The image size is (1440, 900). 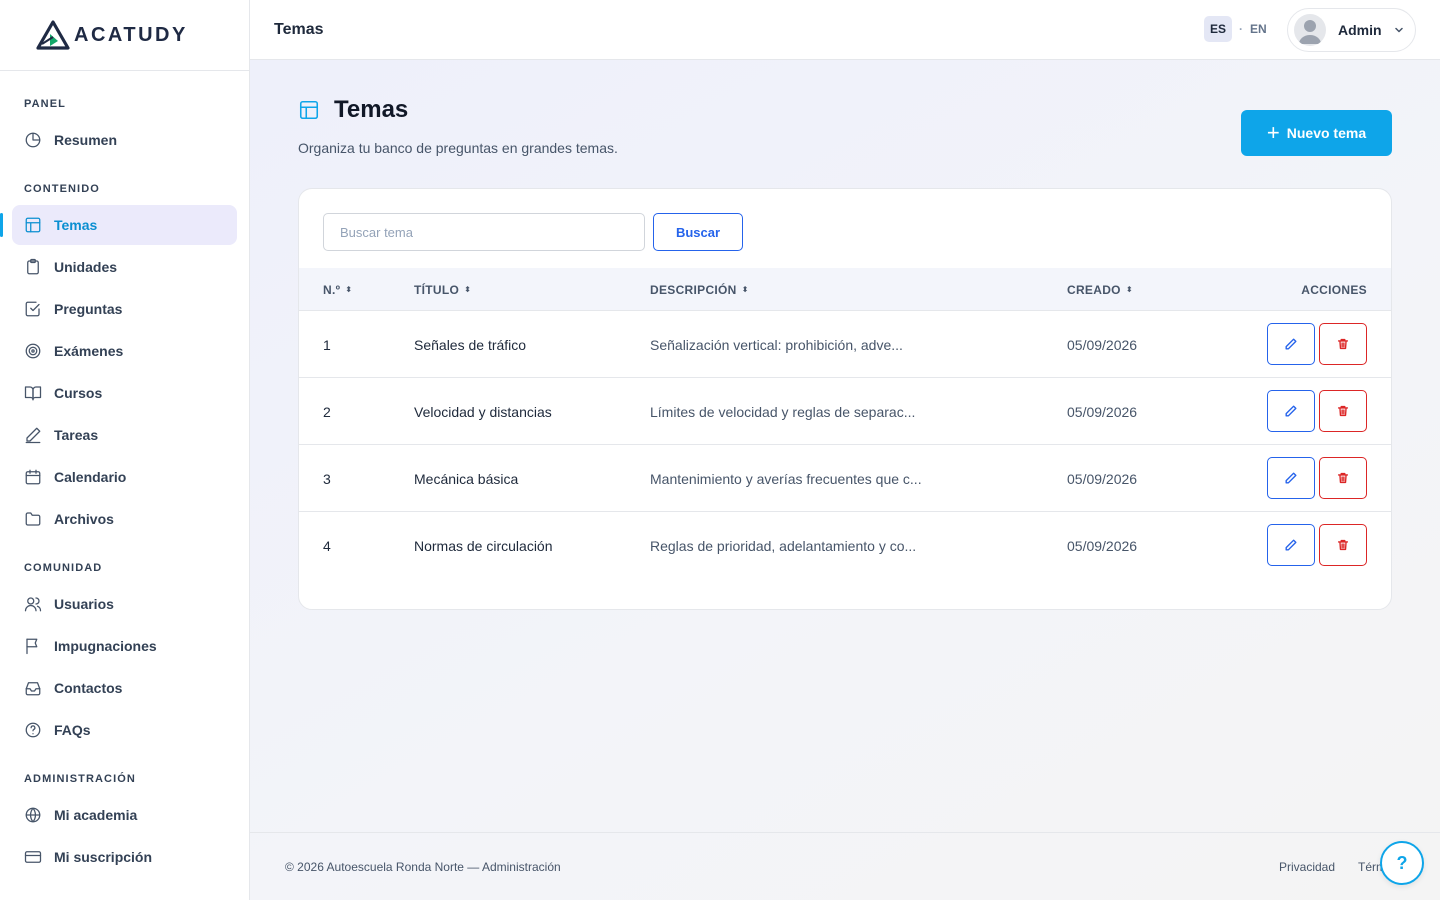 I want to click on sidebar-item-examenes: Exámenes, so click(x=124, y=351).